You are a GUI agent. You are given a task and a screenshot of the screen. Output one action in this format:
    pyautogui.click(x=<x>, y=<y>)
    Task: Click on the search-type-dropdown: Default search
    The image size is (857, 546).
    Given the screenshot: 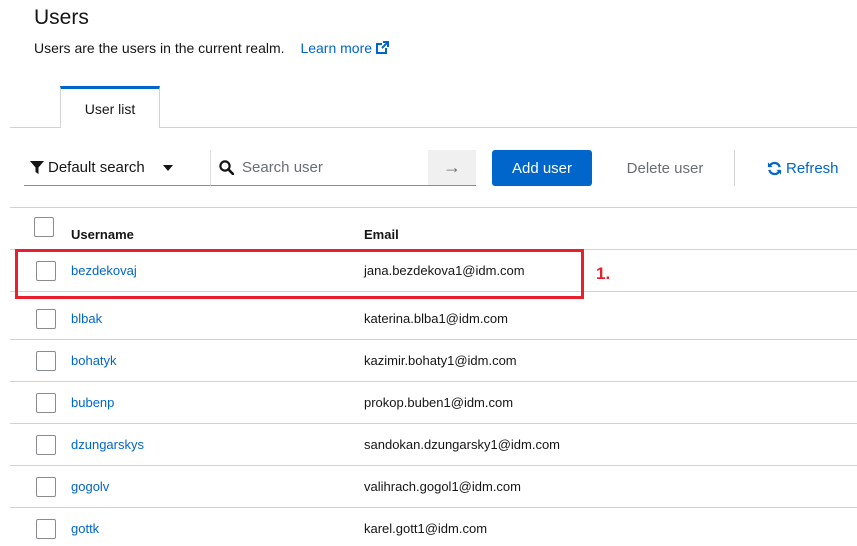 What is the action you would take?
    pyautogui.click(x=117, y=168)
    